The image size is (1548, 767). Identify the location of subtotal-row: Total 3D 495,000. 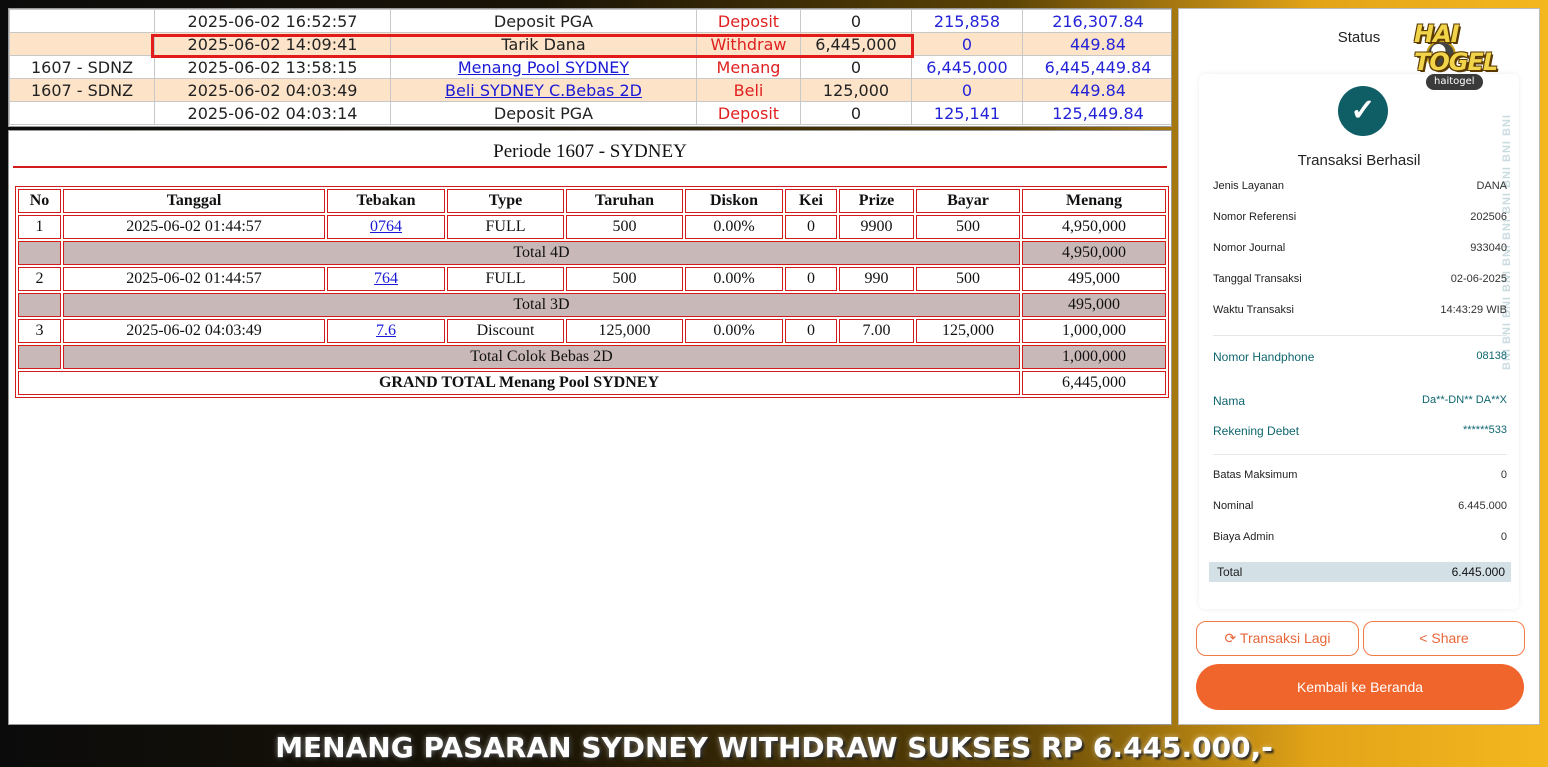
(592, 305).